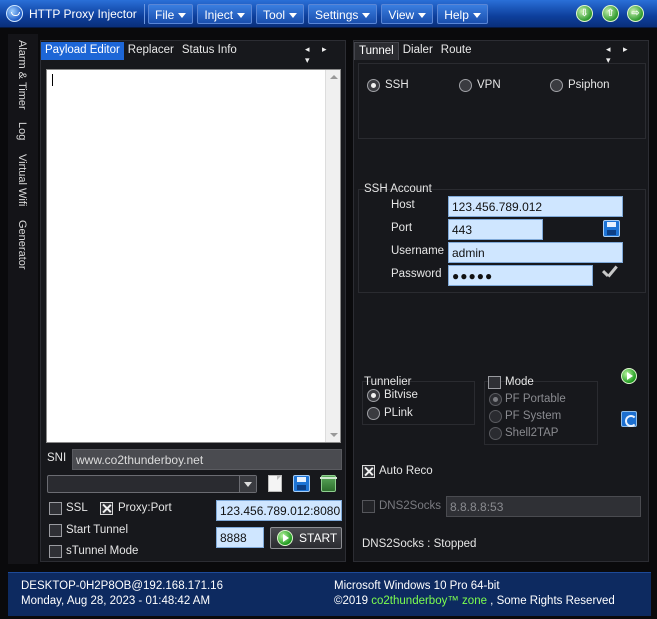 The image size is (657, 619). What do you see at coordinates (465, 85) in the screenshot?
I see `vpn-radio` at bounding box center [465, 85].